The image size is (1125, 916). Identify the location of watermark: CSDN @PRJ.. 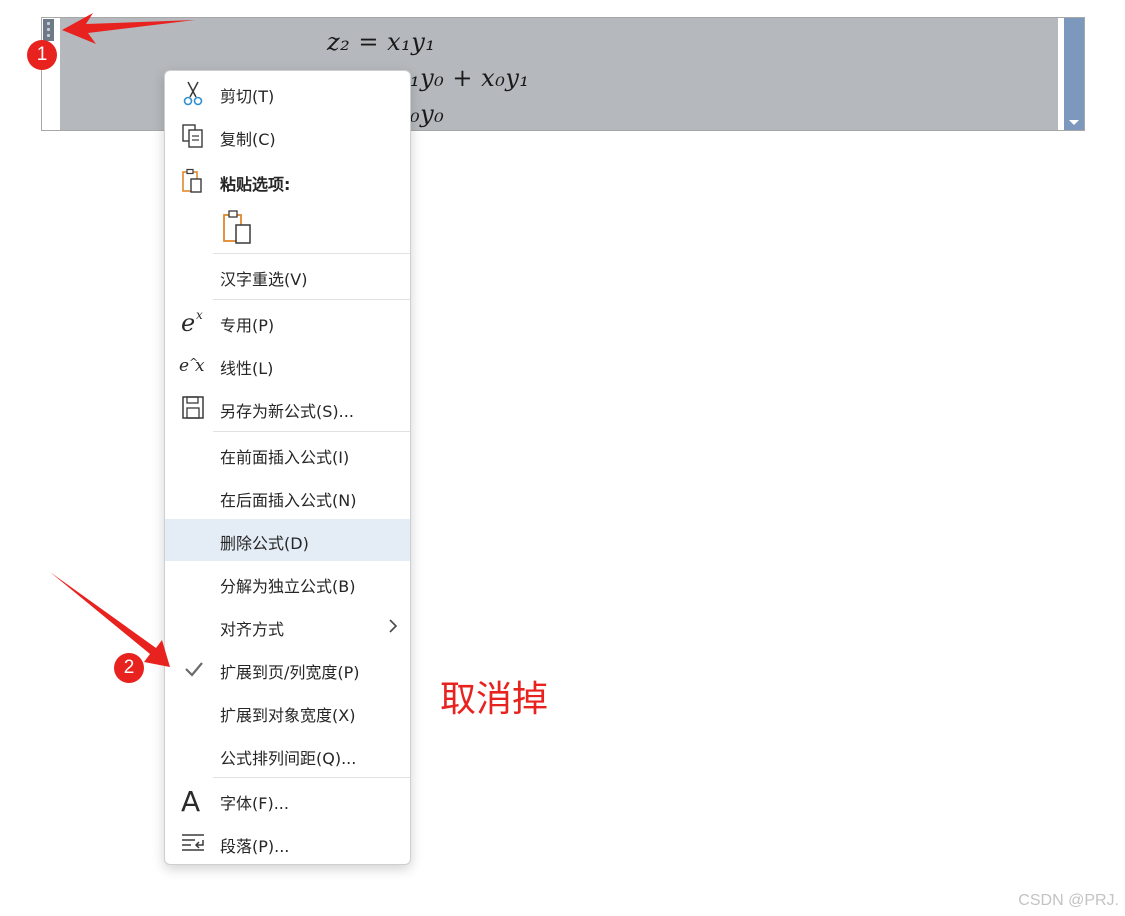
(1068, 900).